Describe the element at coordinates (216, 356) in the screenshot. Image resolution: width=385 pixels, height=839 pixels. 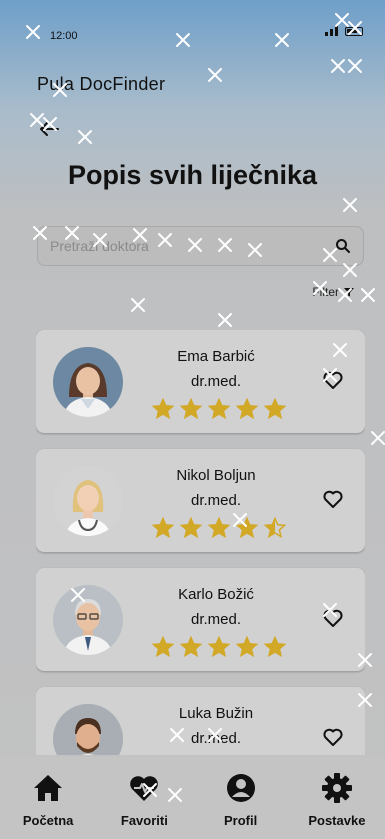
I see `doctor-name: Ema Barbić` at that location.